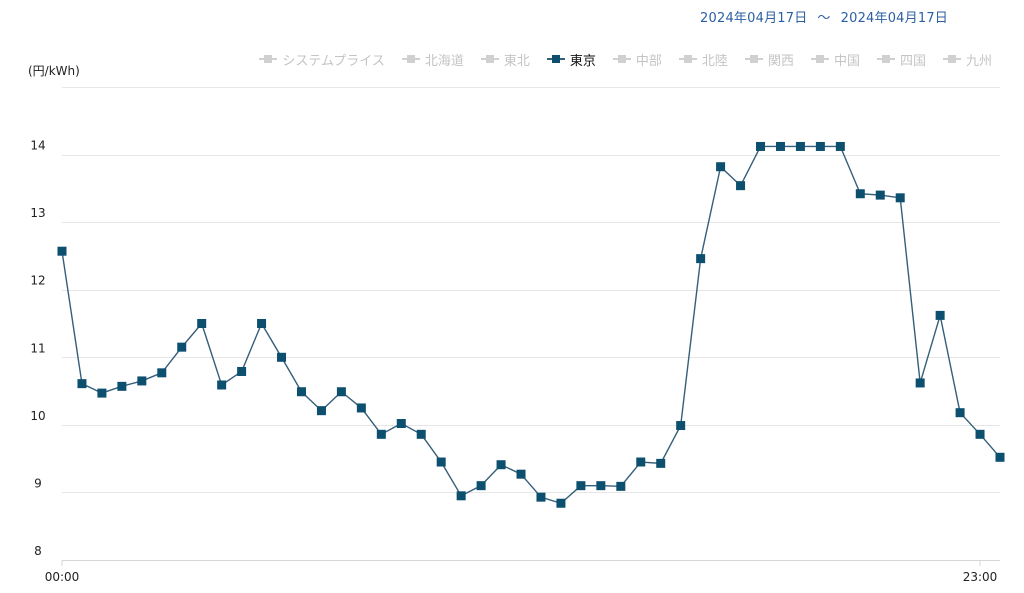  What do you see at coordinates (38, 551) in the screenshot?
I see `y-tick-label-8: 8` at bounding box center [38, 551].